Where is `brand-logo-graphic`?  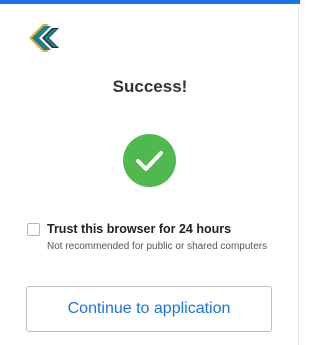
brand-logo-graphic is located at coordinates (44, 38).